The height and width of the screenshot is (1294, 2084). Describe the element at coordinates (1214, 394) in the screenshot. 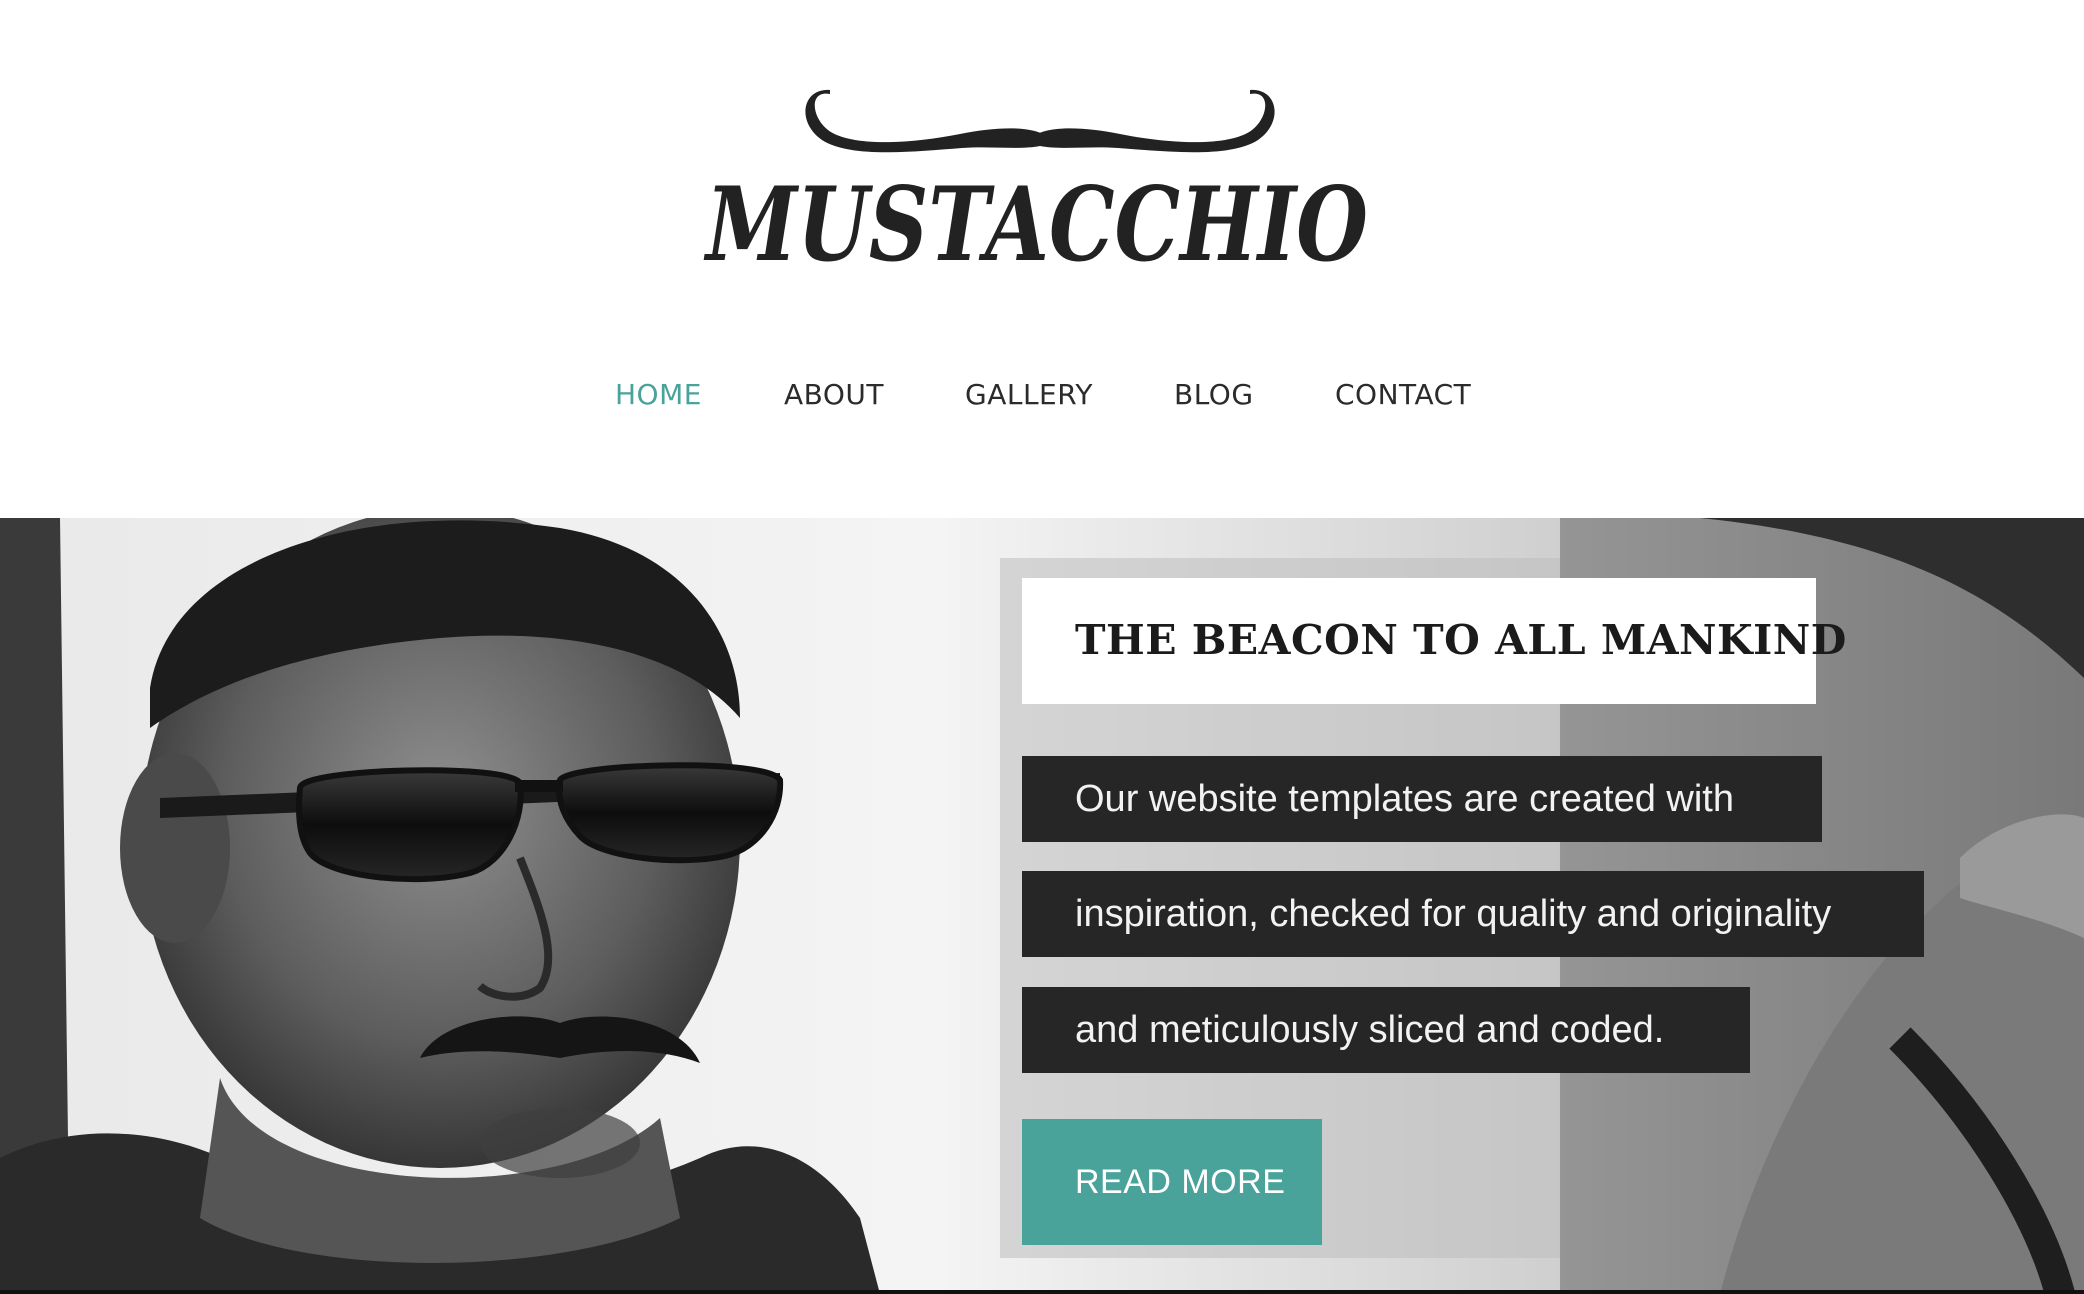

I see `nav-blog: BLOG` at that location.